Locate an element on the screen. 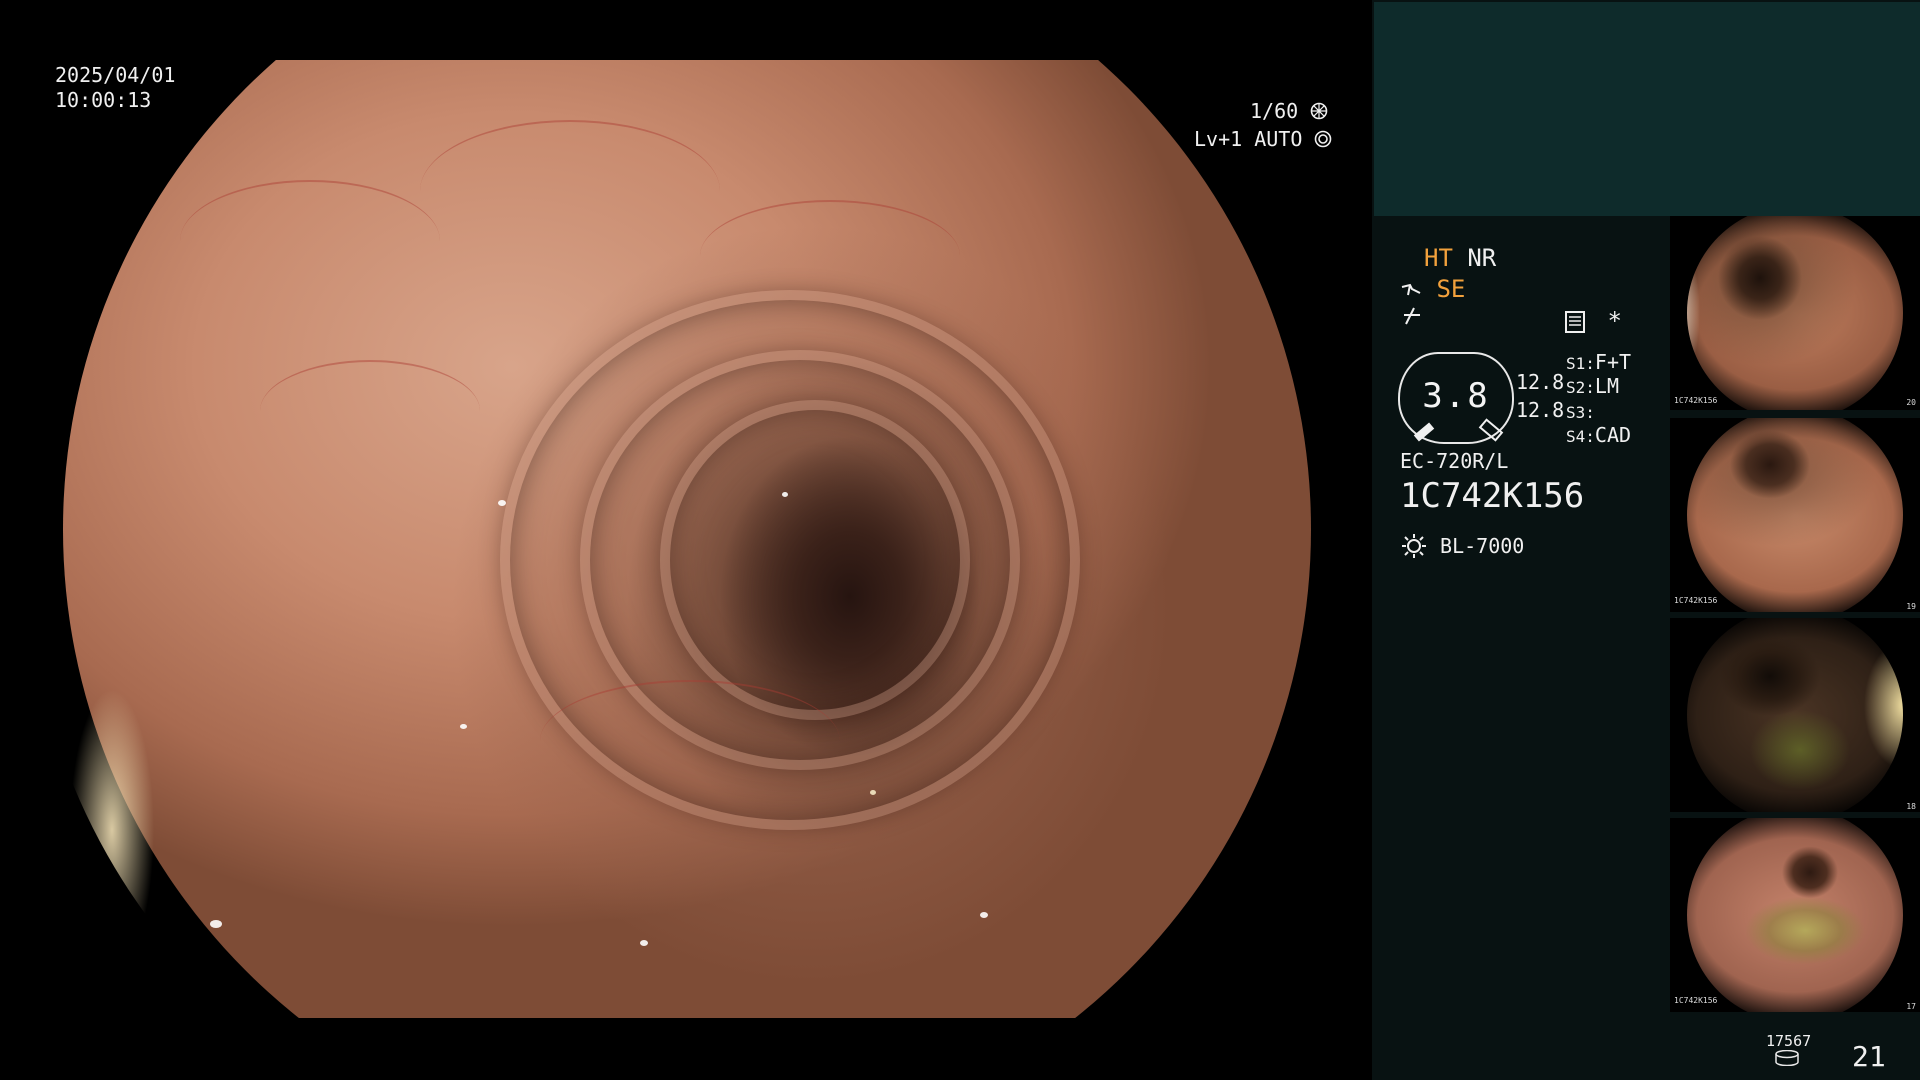 The width and height of the screenshot is (1920, 1080). date-label: 2025/04/01 is located at coordinates (115, 75).